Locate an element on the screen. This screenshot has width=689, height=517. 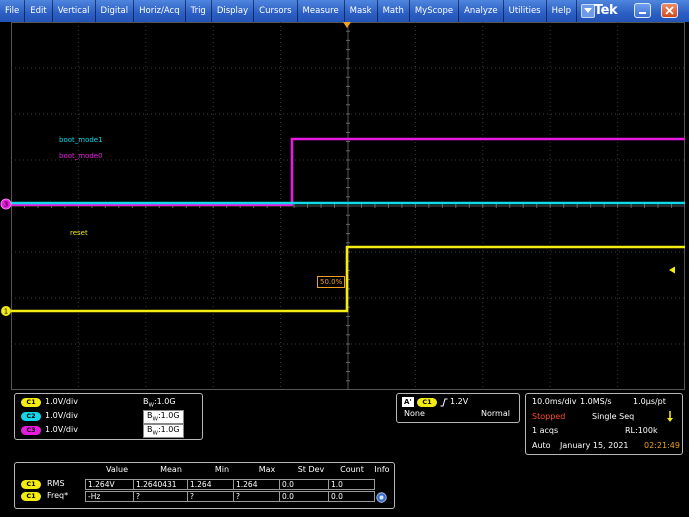
measurement-header-st-dev: St Dev is located at coordinates (311, 469).